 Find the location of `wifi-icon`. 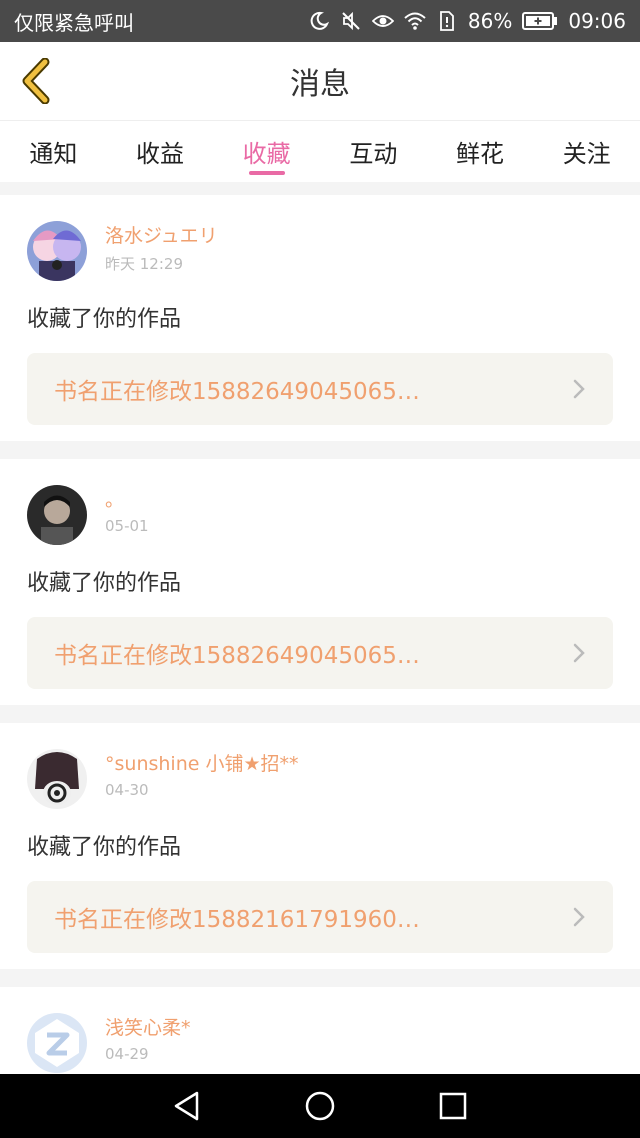

wifi-icon is located at coordinates (415, 21).